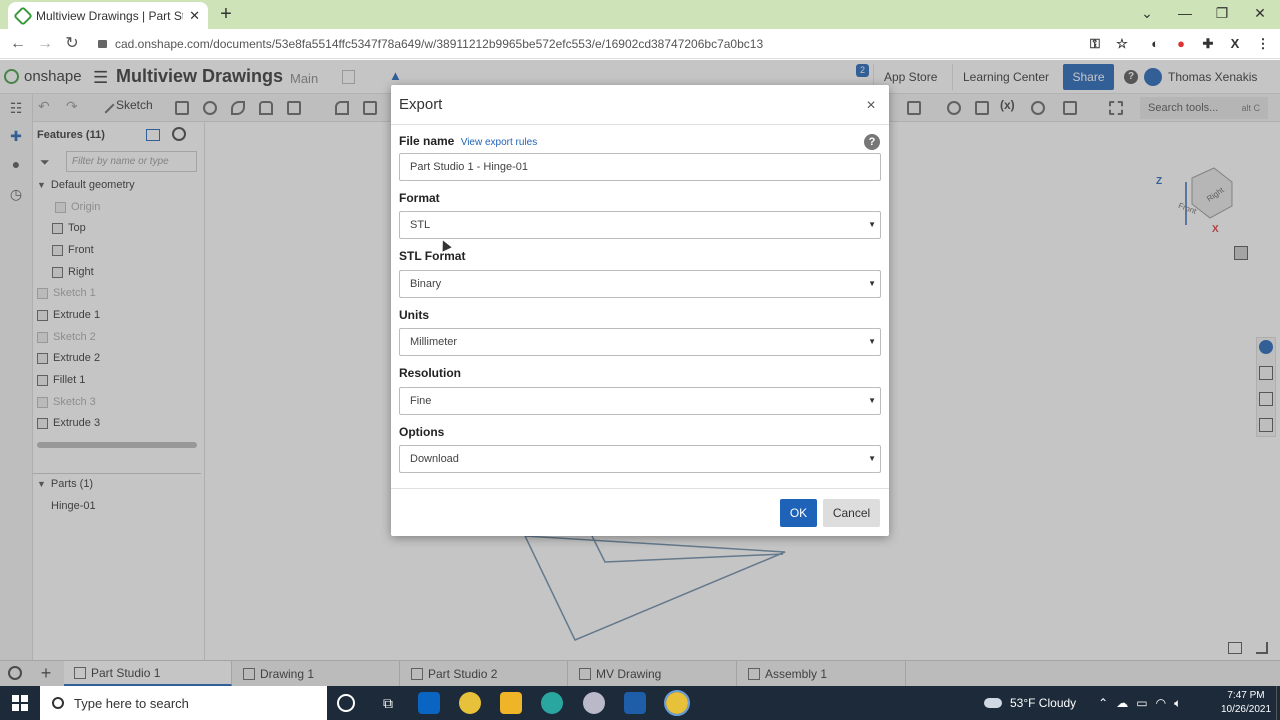  Describe the element at coordinates (414, 315) in the screenshot. I see `units-label: Units` at that location.